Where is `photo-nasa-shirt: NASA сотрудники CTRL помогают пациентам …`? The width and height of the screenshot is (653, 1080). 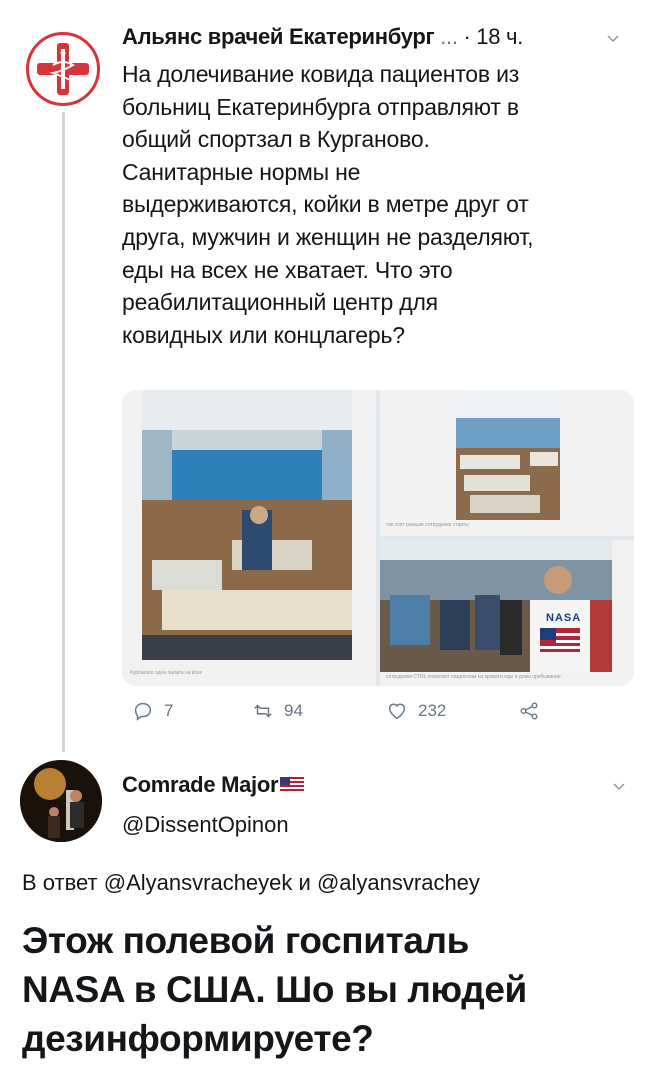 photo-nasa-shirt: NASA сотрудники CTRL помогают пациентам … is located at coordinates (507, 613).